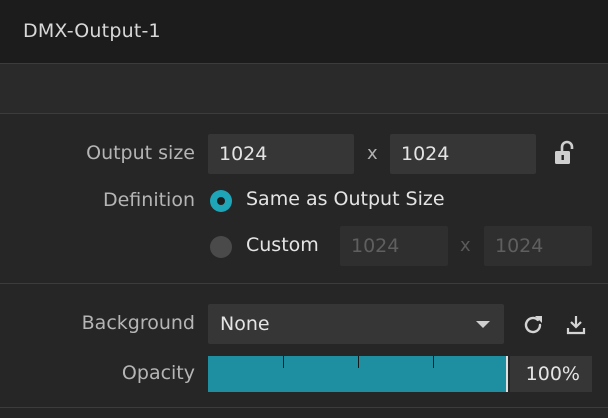 The height and width of the screenshot is (418, 608). Describe the element at coordinates (551, 374) in the screenshot. I see `opacity-value: 100%` at that location.